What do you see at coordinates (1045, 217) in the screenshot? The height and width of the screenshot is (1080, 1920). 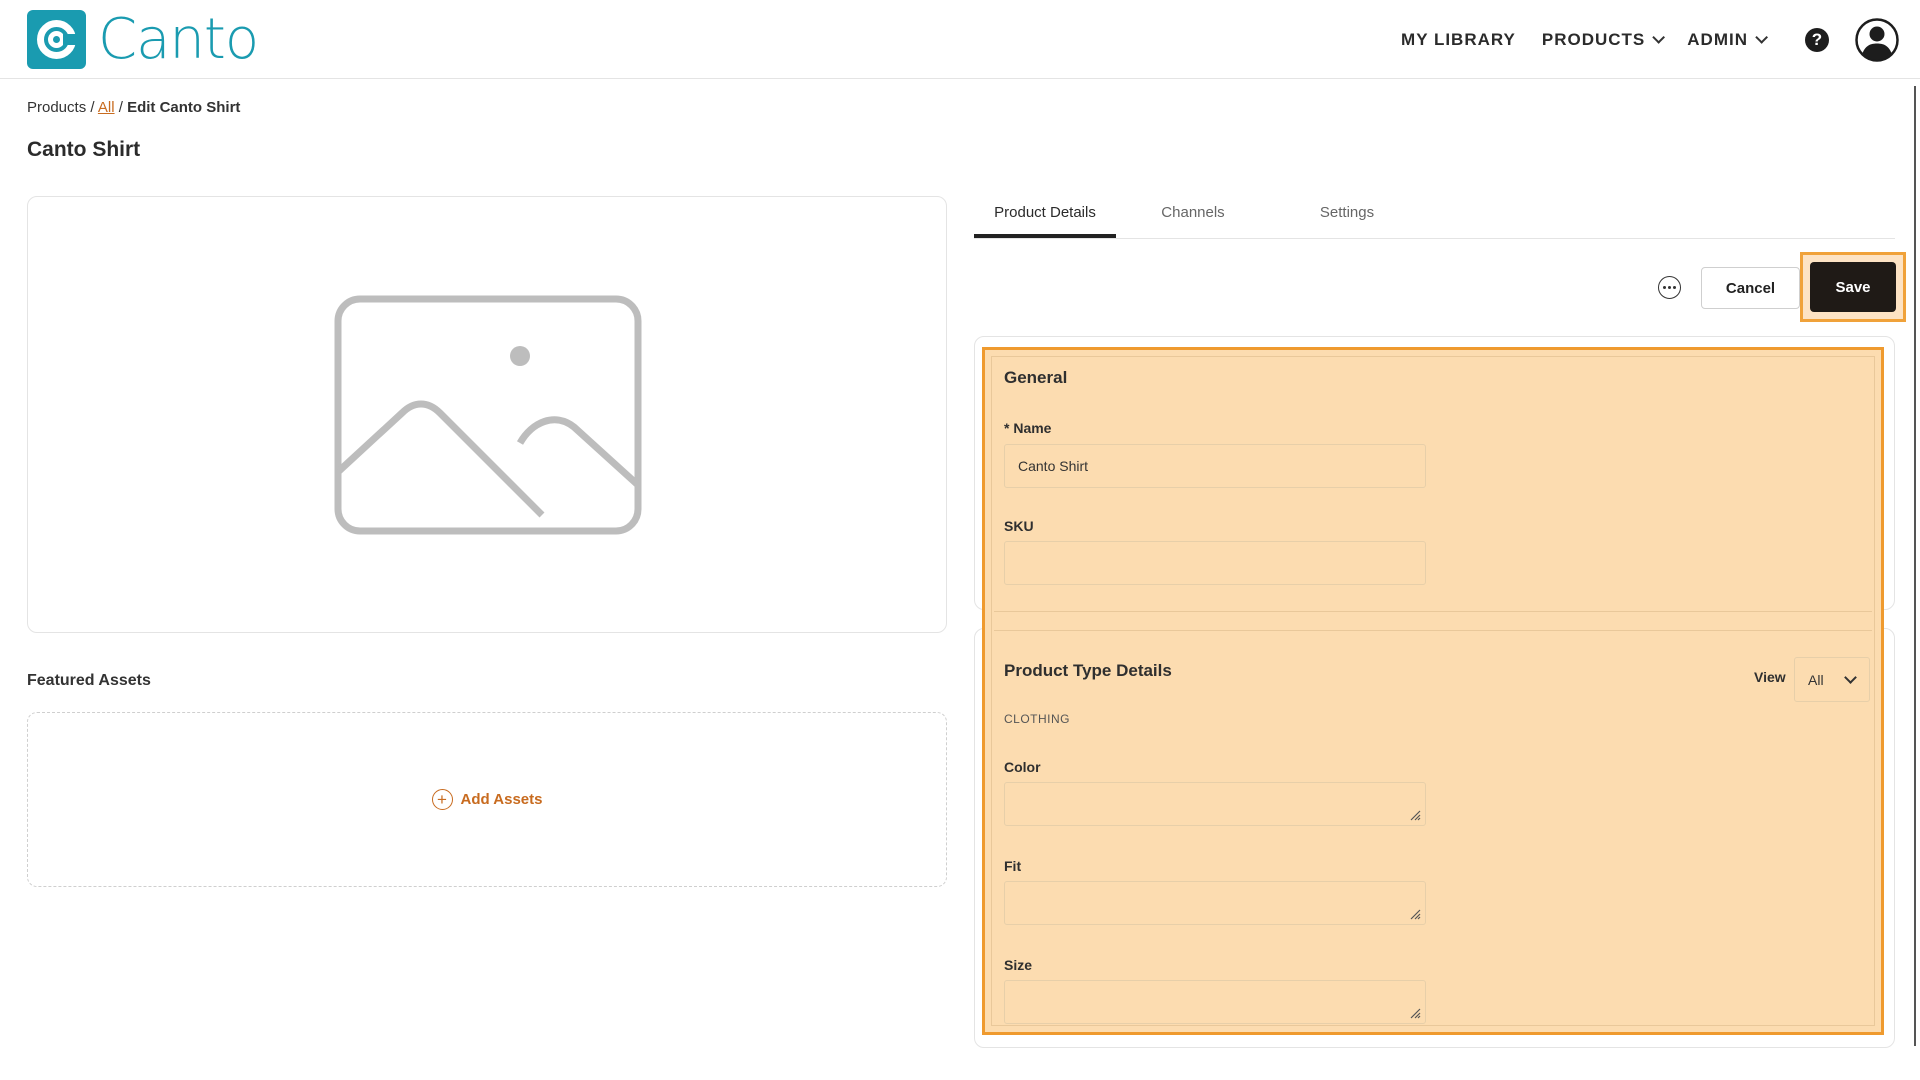 I see `tab-product-details: Product Details` at bounding box center [1045, 217].